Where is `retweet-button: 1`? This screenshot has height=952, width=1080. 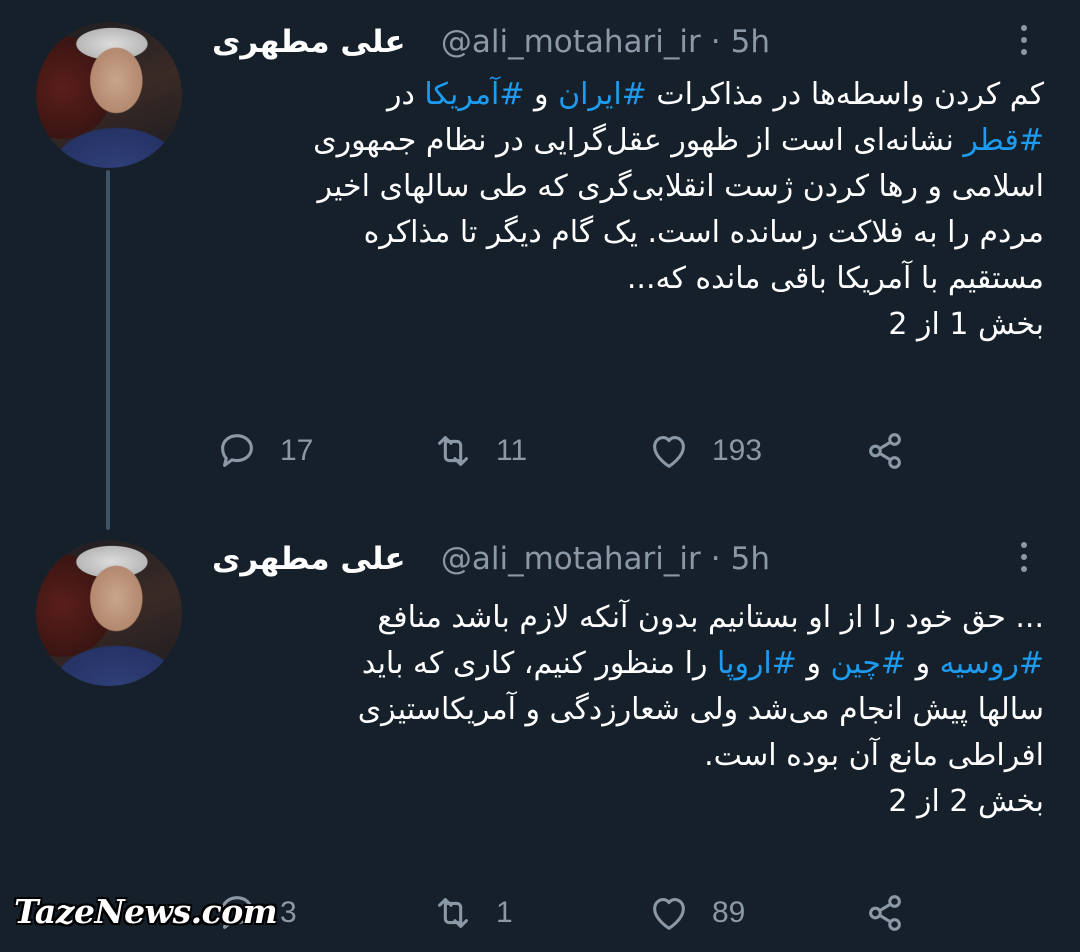
retweet-button: 1 is located at coordinates (471, 913).